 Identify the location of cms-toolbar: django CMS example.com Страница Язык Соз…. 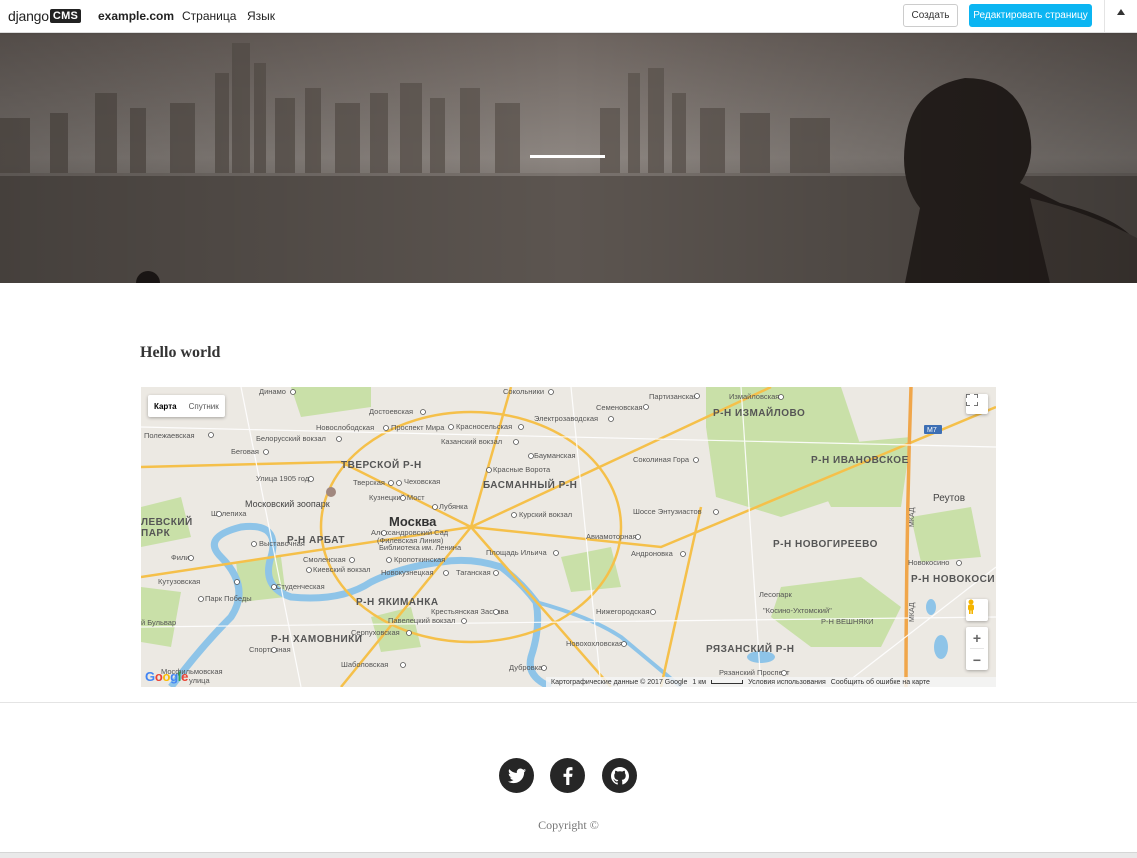
(568, 16).